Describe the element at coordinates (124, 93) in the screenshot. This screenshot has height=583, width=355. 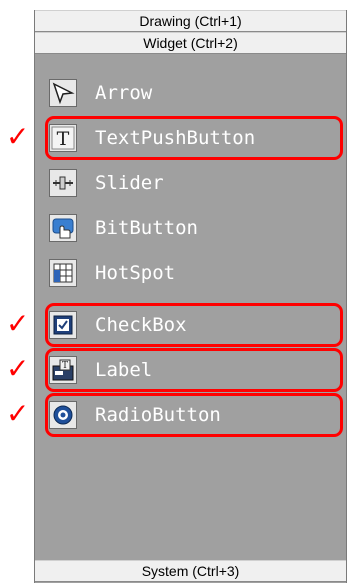
I see `widget-item-label: Arrow` at that location.